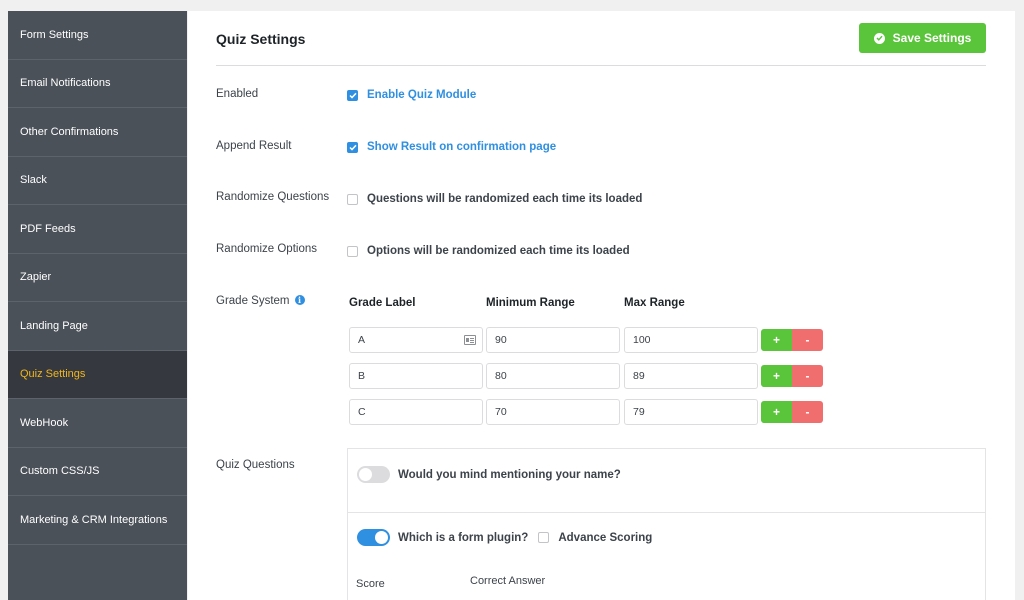 Image resolution: width=1024 pixels, height=600 pixels. I want to click on grade-label-input: C, so click(416, 412).